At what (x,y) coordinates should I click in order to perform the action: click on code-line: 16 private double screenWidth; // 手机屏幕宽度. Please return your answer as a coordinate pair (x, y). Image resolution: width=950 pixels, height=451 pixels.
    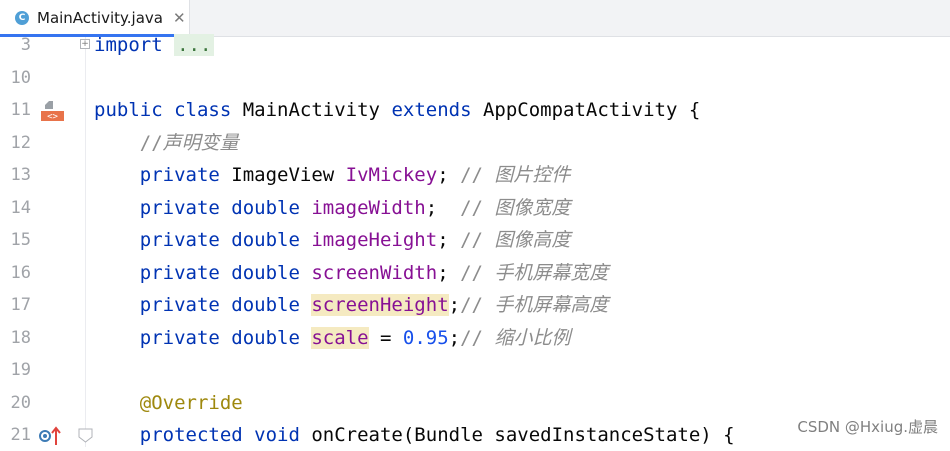
    Looking at the image, I should click on (475, 273).